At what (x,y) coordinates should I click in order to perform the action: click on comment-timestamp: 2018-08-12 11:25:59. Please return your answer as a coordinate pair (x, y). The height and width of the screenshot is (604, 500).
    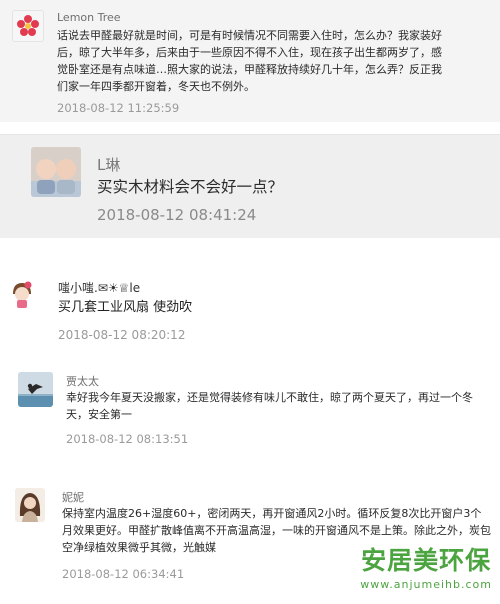
    Looking at the image, I should click on (118, 108).